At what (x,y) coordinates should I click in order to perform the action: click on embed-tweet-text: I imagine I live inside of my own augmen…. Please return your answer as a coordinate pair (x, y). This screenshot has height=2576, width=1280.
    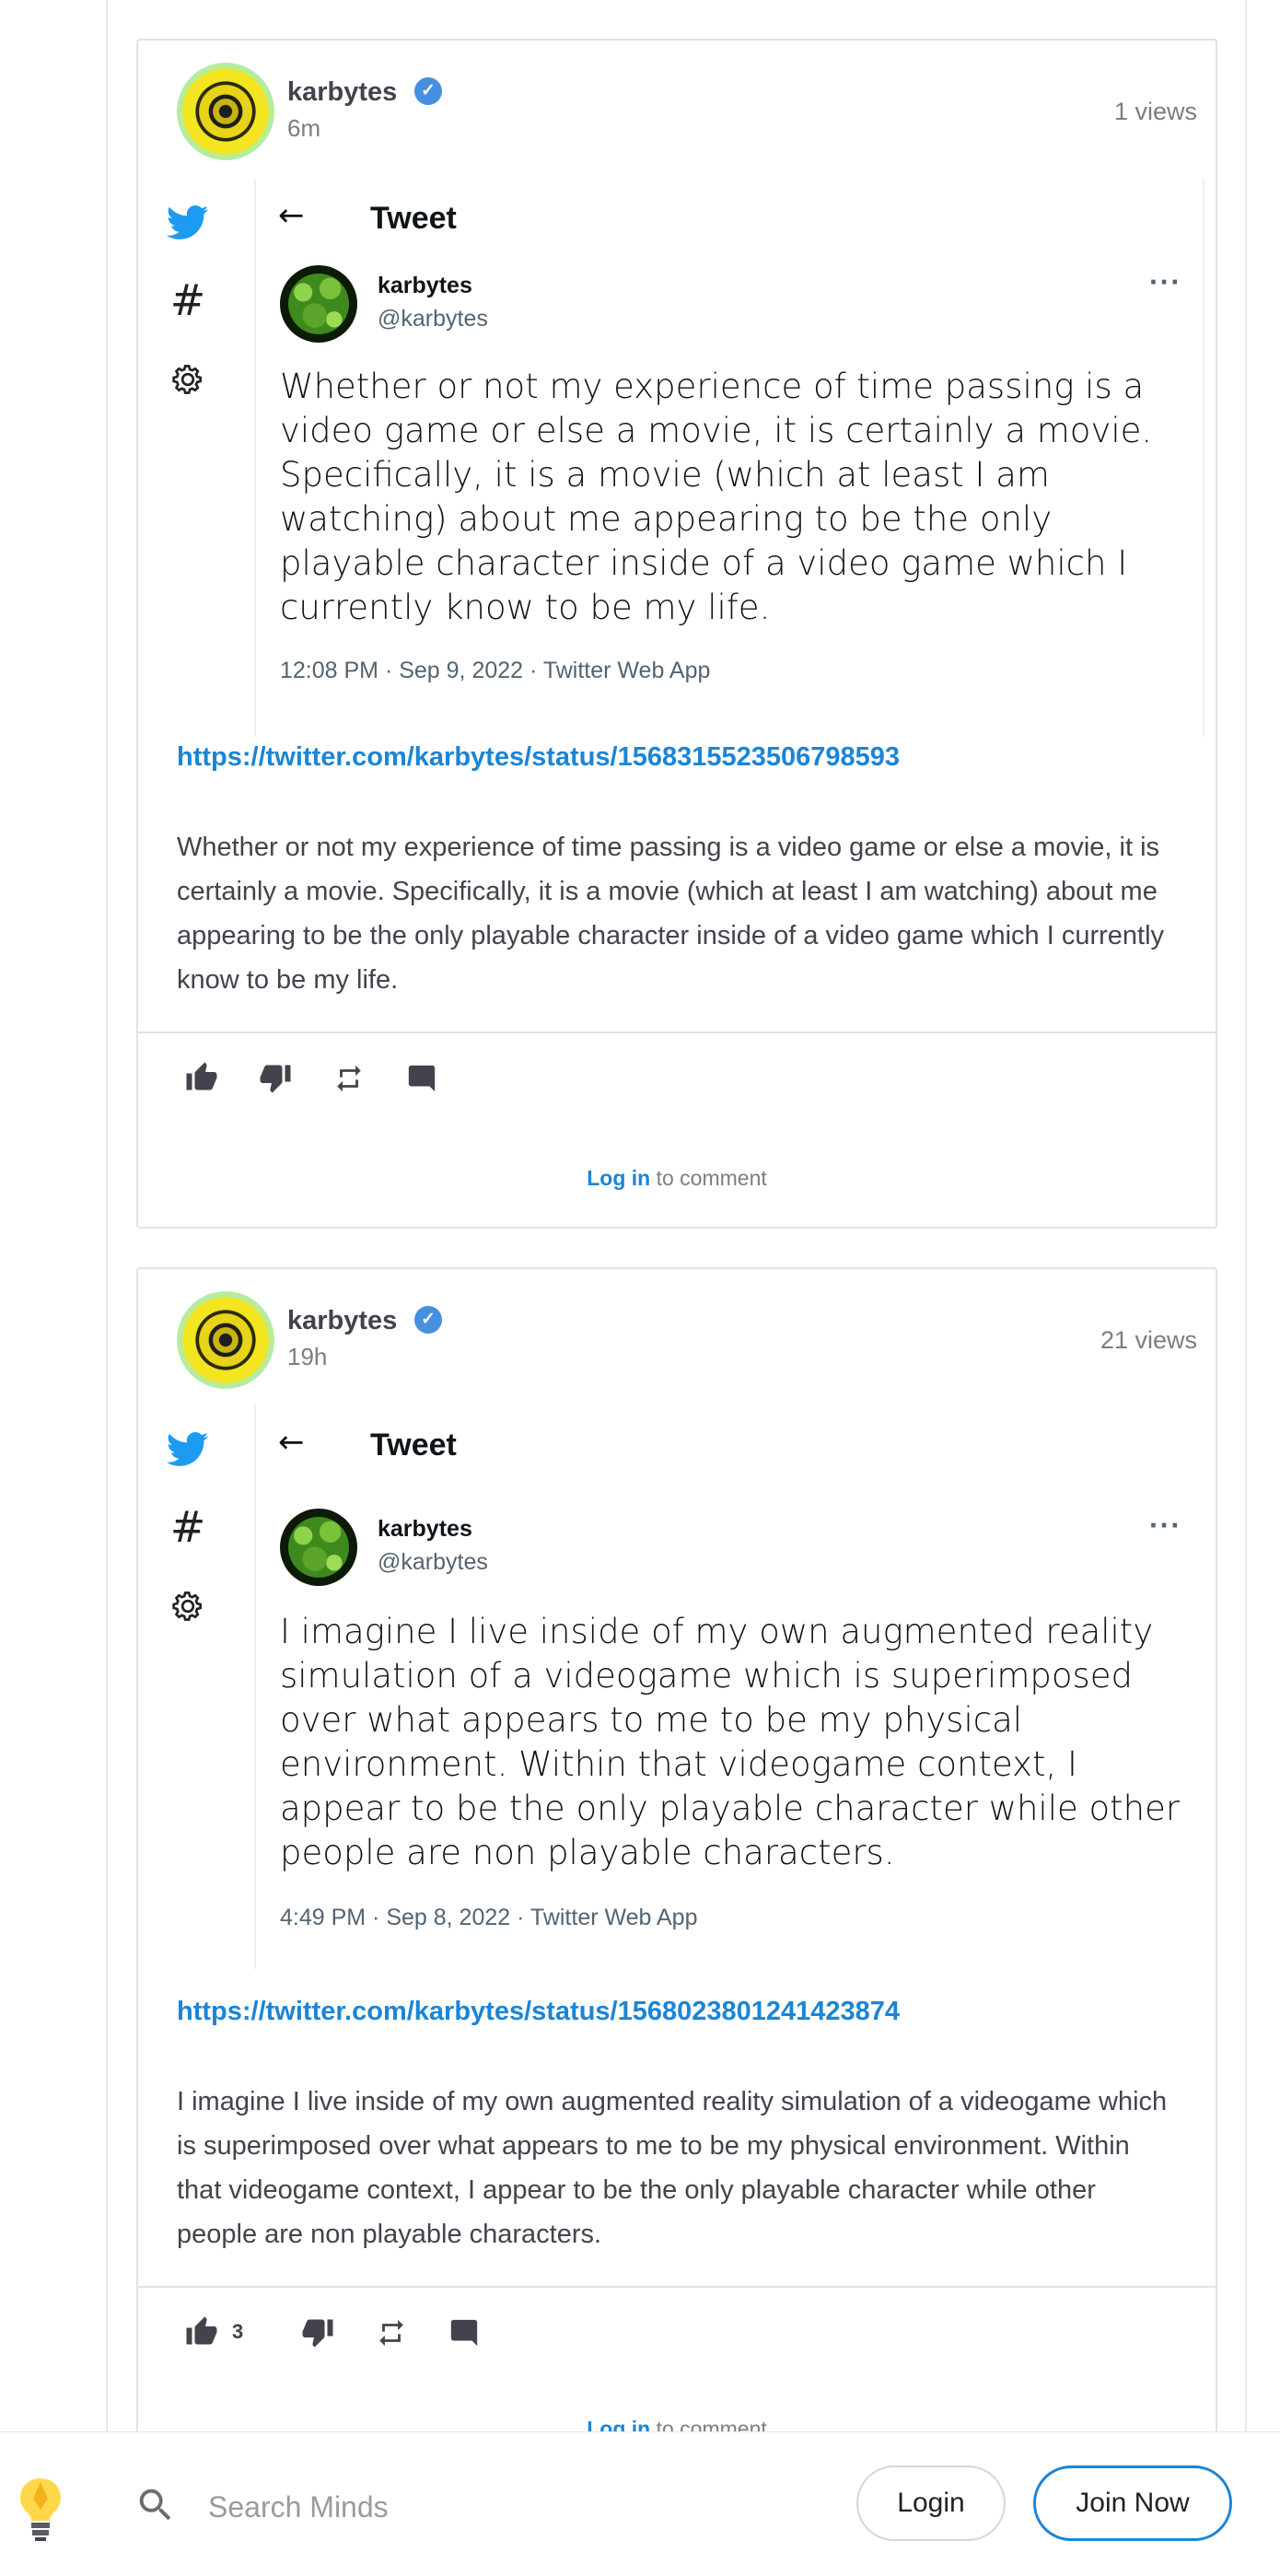
    Looking at the image, I should click on (730, 1742).